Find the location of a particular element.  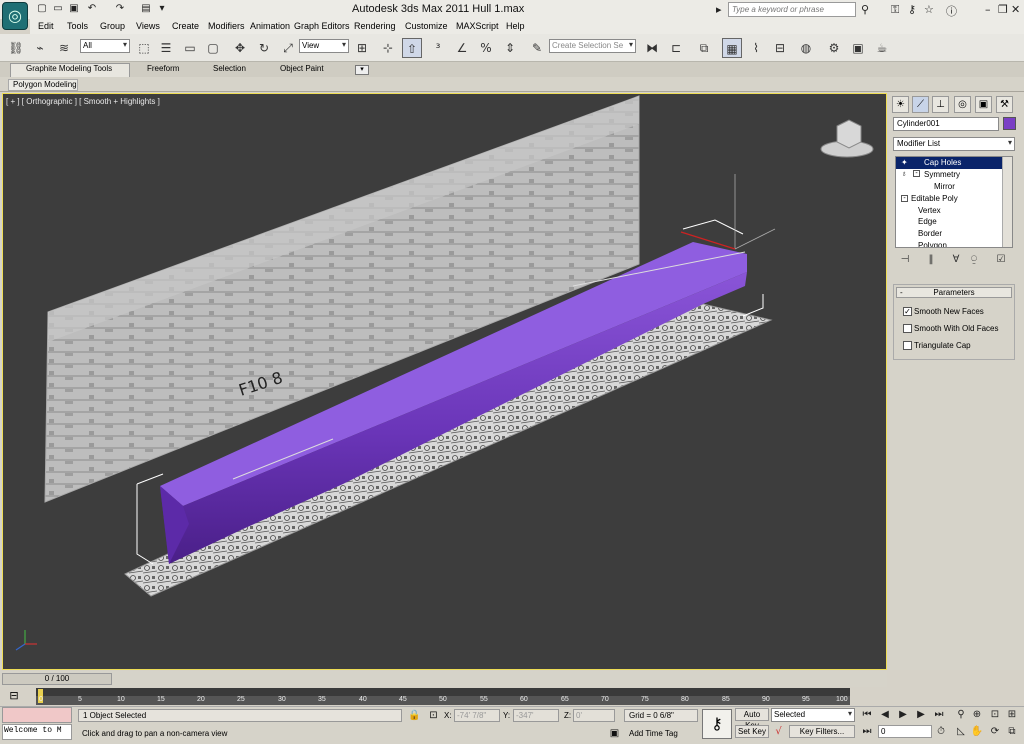

y-coordinate-field: -347' is located at coordinates (536, 715).